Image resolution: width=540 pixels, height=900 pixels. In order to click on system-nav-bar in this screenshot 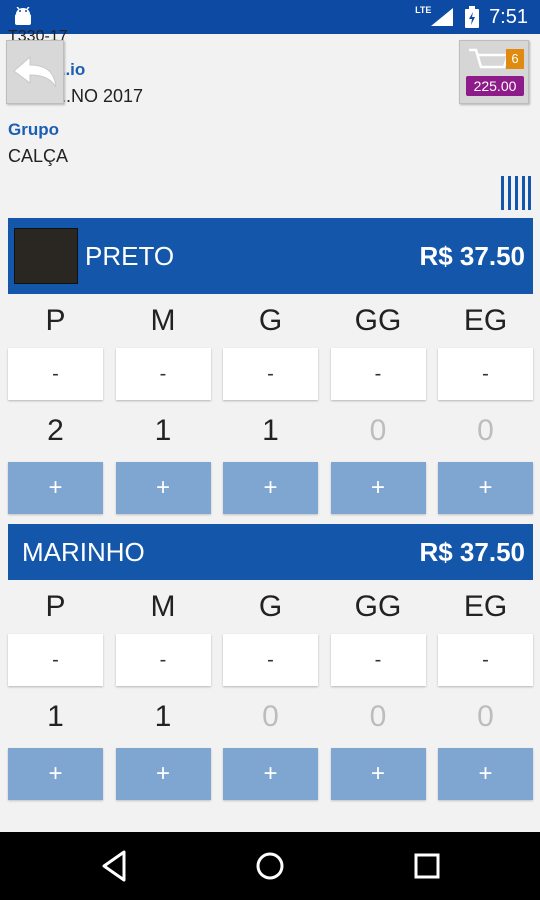, I will do `click(270, 866)`.